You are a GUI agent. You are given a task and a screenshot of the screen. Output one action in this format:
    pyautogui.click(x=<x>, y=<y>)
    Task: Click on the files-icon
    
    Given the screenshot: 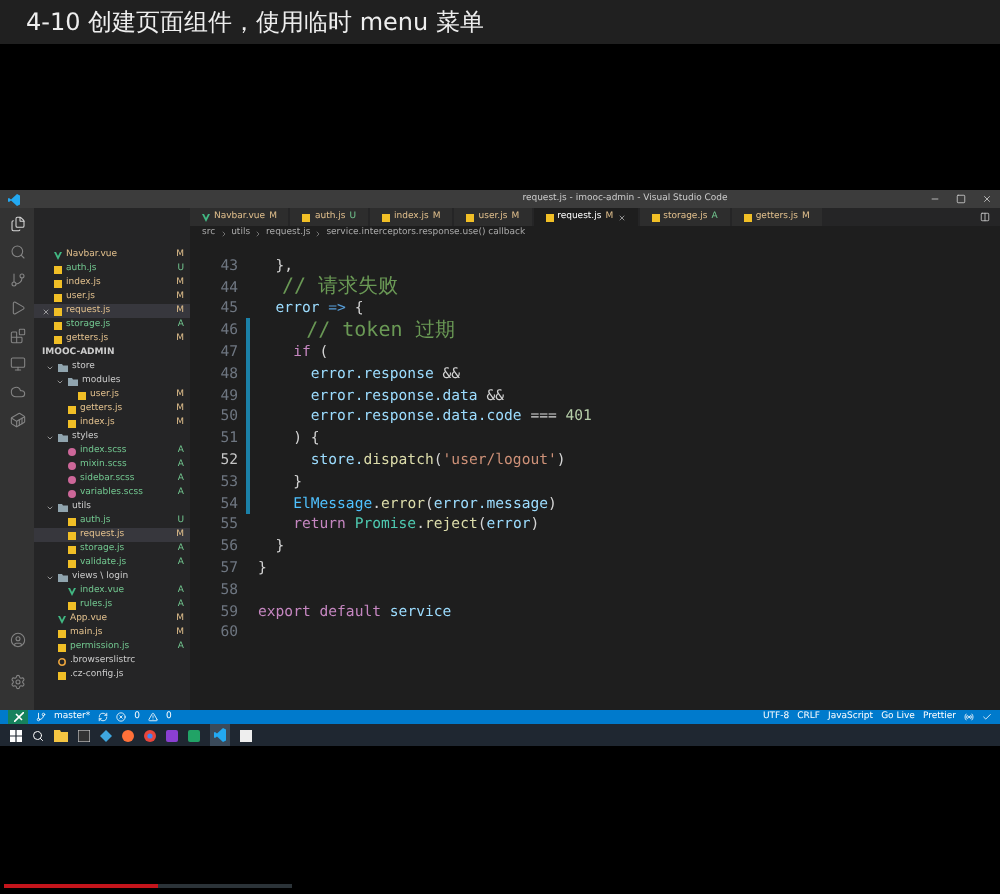 What is the action you would take?
    pyautogui.click(x=17, y=224)
    